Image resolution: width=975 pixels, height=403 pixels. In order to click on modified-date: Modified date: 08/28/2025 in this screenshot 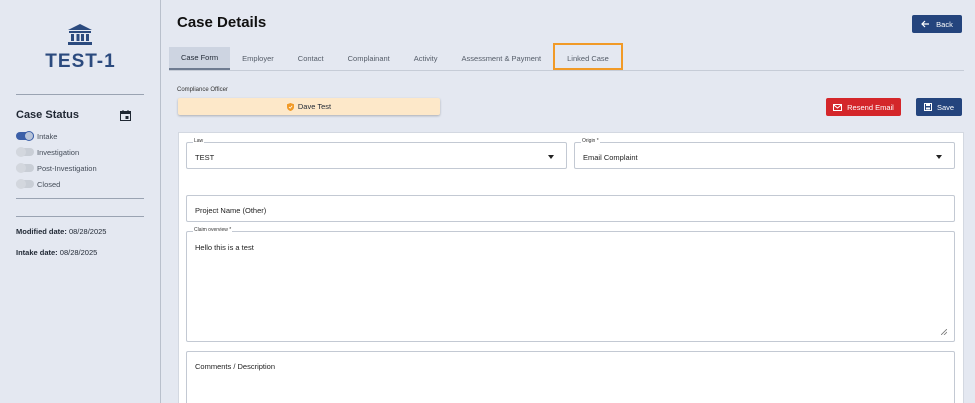, I will do `click(61, 231)`.